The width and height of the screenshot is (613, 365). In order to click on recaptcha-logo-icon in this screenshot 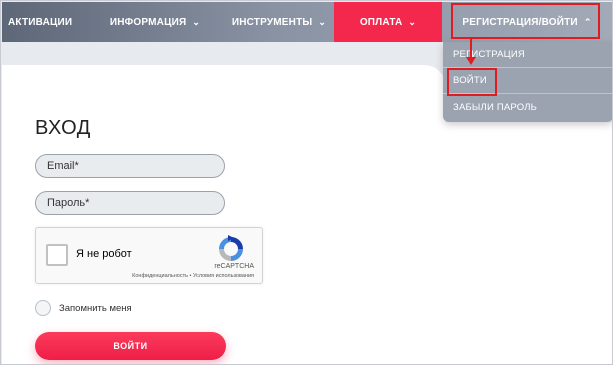, I will do `click(231, 248)`.